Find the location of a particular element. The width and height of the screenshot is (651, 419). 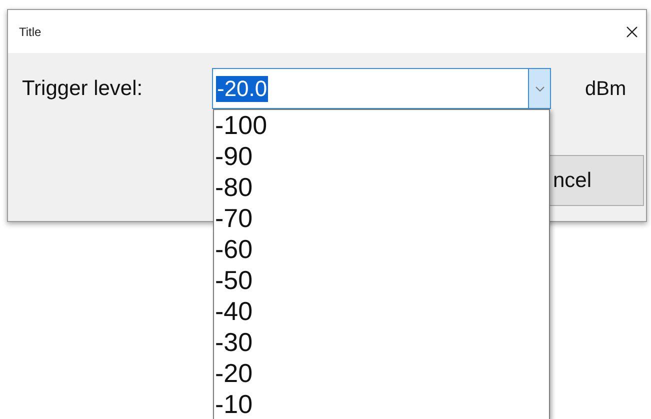

dropdown-option: -60 is located at coordinates (381, 249).